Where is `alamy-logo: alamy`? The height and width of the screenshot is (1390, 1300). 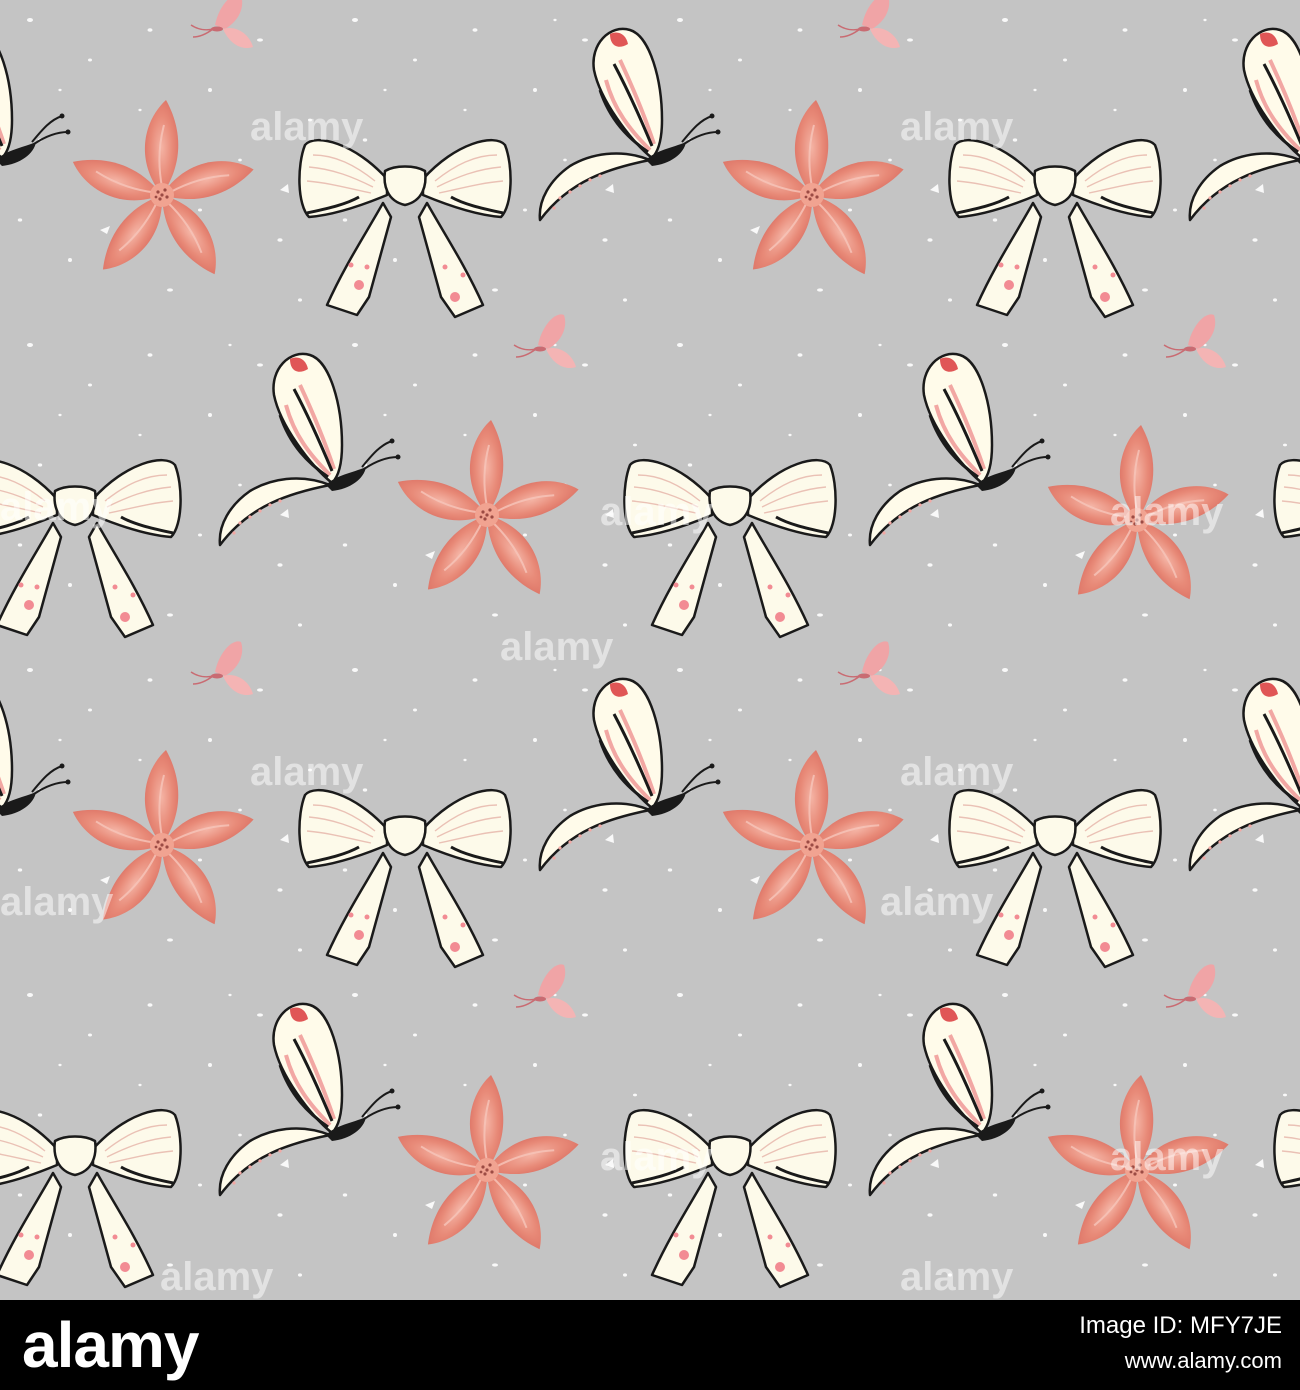
alamy-logo: alamy is located at coordinates (110, 1345).